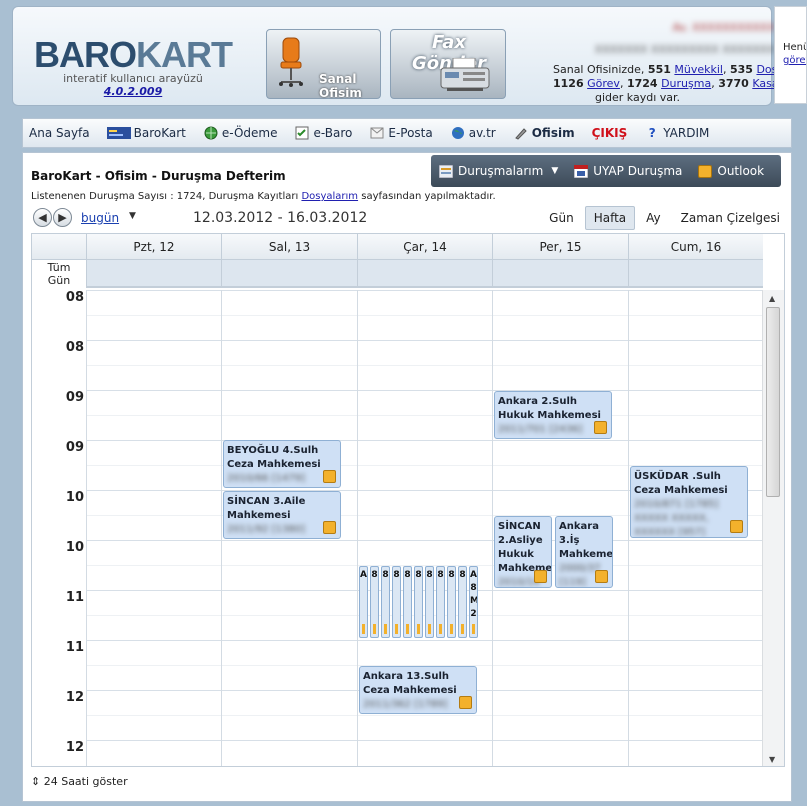  I want to click on nav-barokart: BaroKart, so click(146, 133).